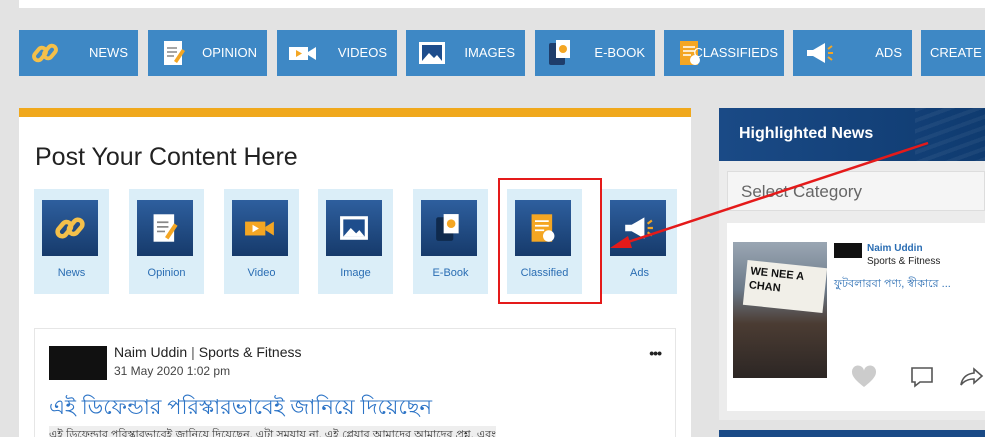 This screenshot has width=985, height=437. I want to click on classified-highlight-box, so click(550, 241).